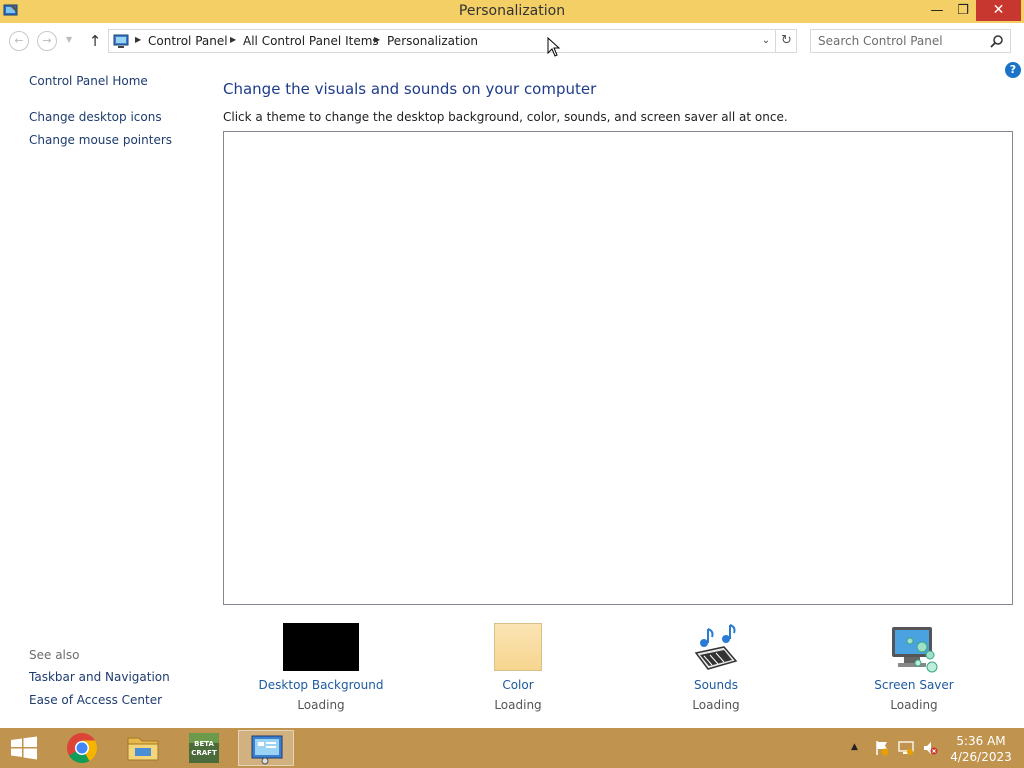  What do you see at coordinates (321, 705) in the screenshot?
I see `desktop-background-status: Loading` at bounding box center [321, 705].